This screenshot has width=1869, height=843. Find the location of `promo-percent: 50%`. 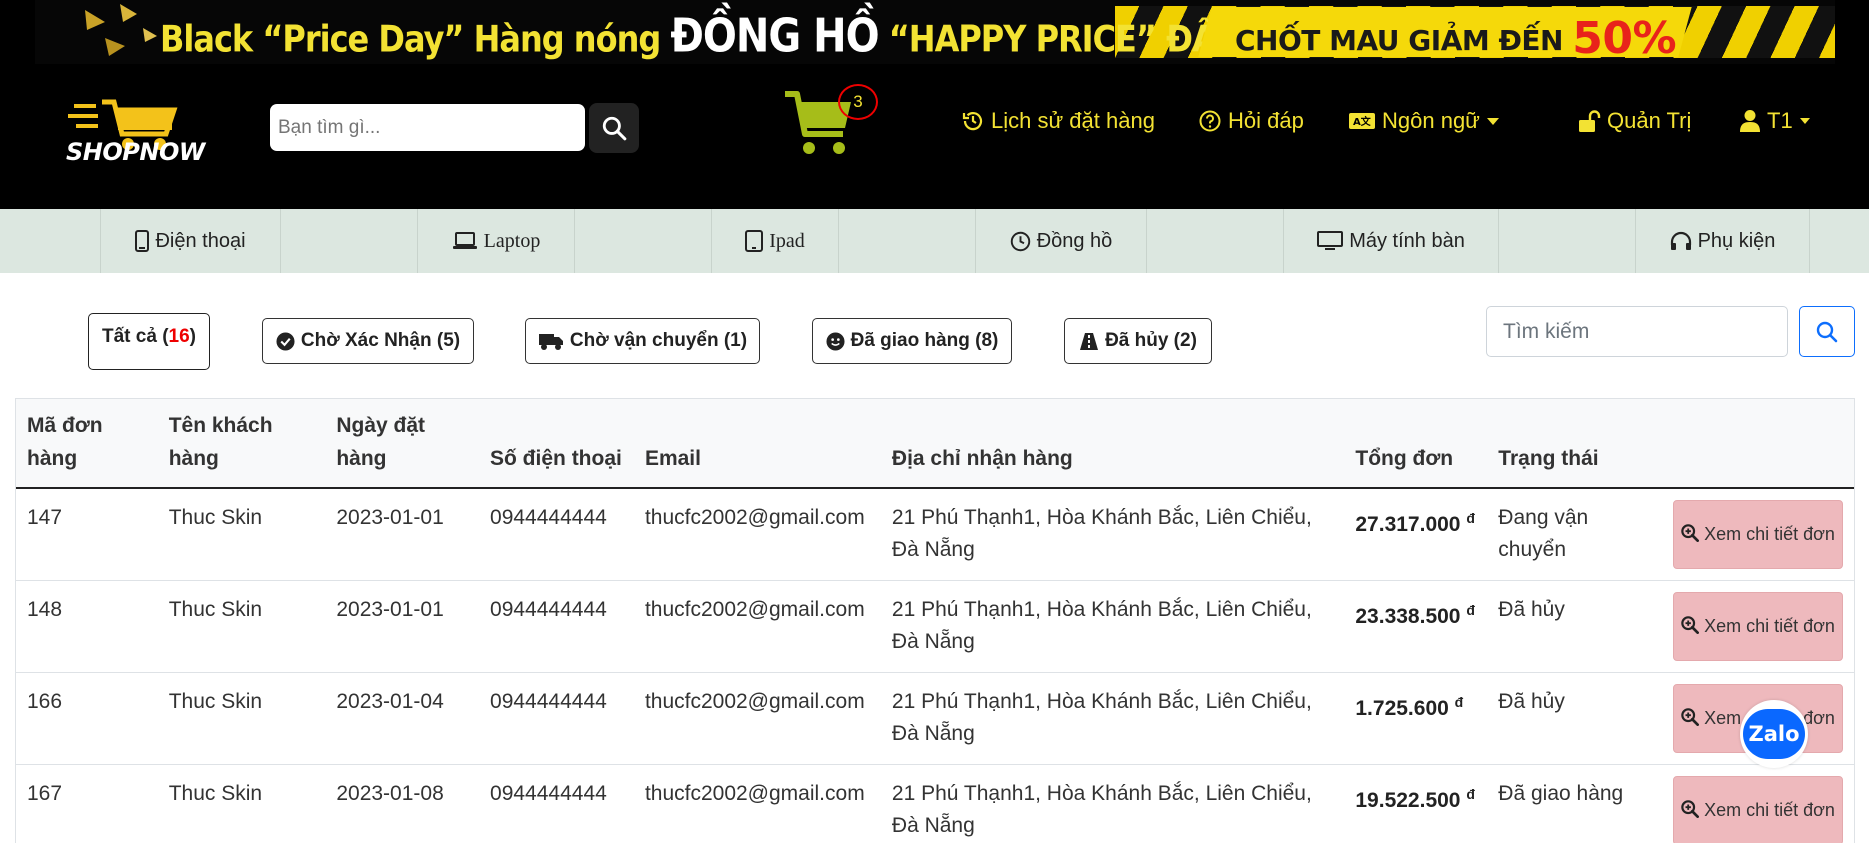

promo-percent: 50% is located at coordinates (1624, 38).